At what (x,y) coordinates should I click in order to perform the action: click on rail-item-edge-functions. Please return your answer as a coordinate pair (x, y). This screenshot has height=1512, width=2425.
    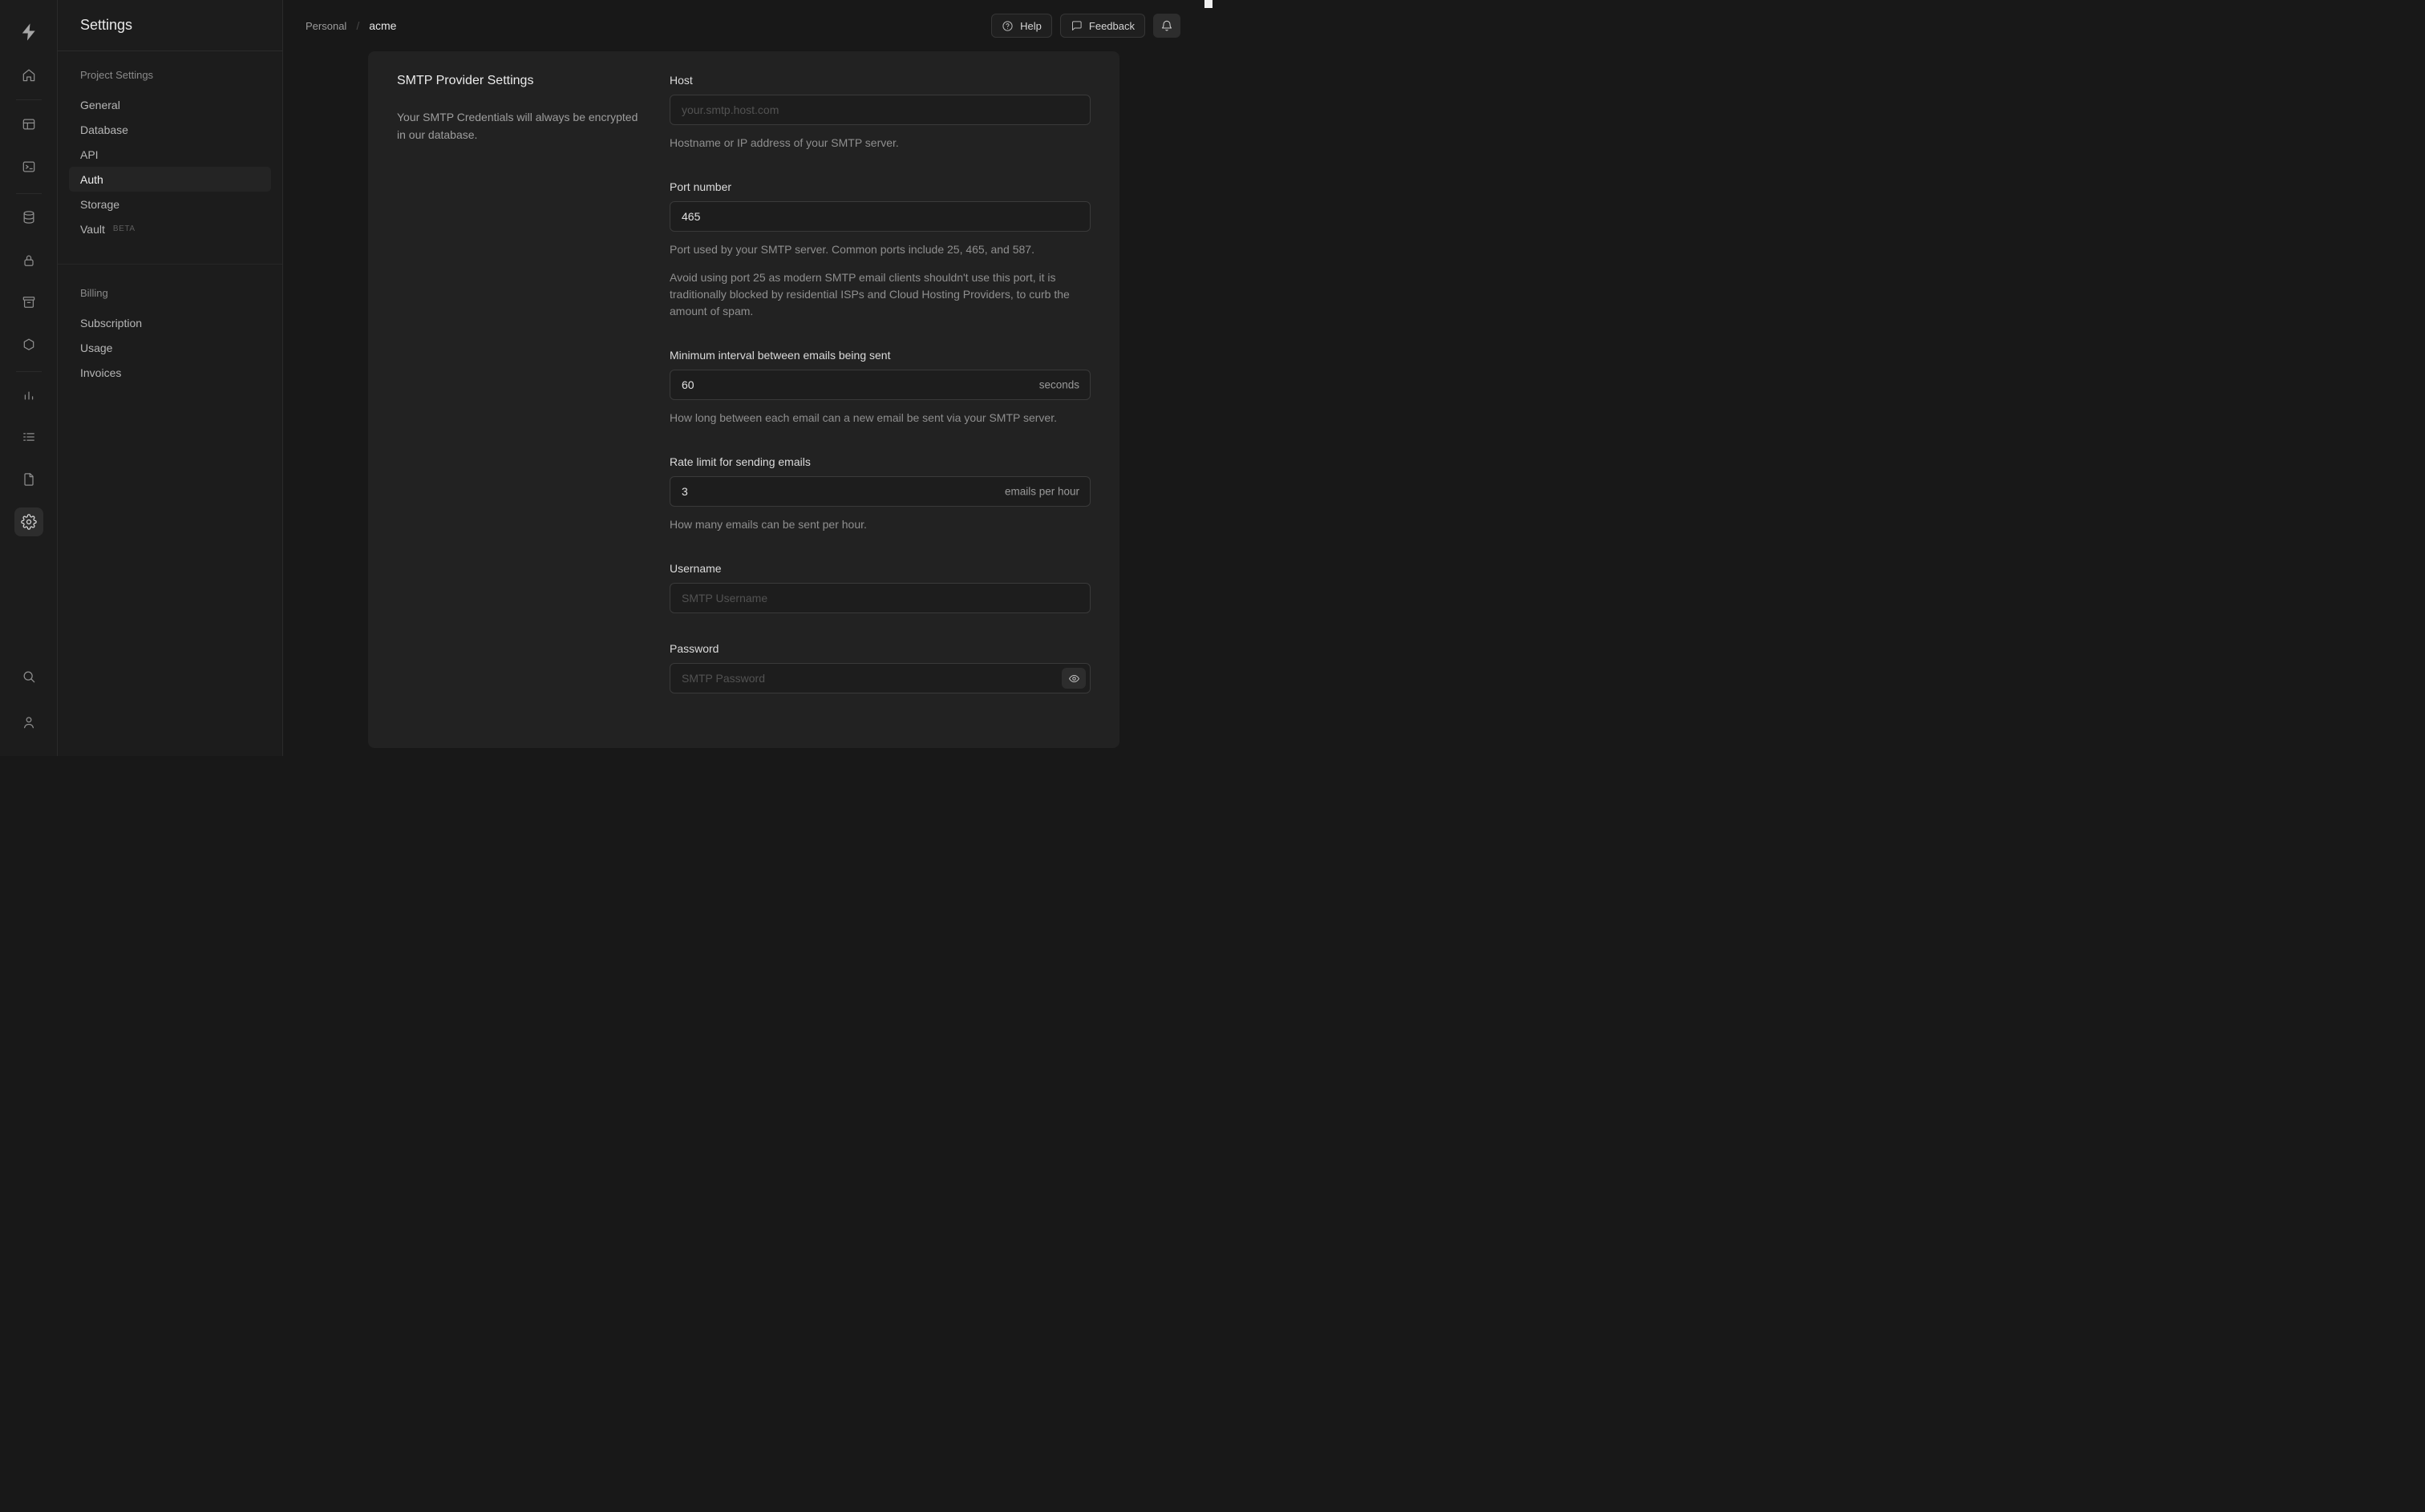
    Looking at the image, I should click on (28, 344).